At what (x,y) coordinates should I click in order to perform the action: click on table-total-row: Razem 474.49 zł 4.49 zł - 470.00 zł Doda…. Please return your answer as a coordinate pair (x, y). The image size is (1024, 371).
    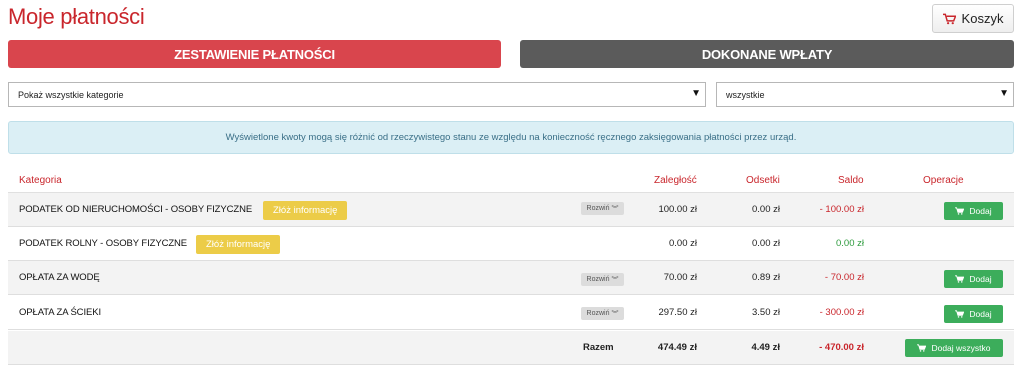
    Looking at the image, I should click on (511, 348).